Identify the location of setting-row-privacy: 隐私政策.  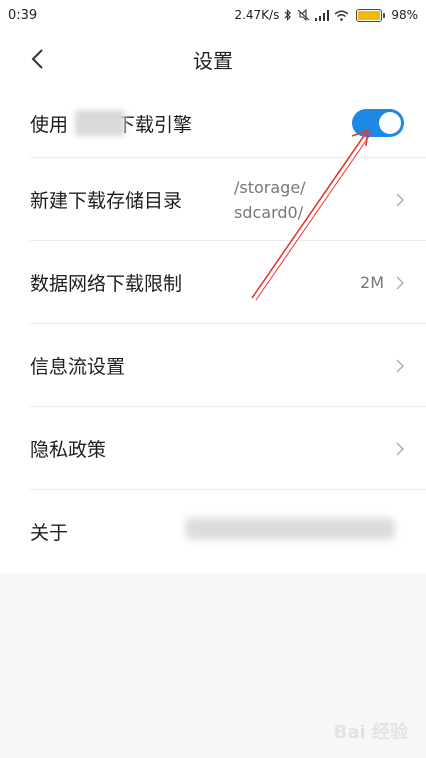
(213, 448).